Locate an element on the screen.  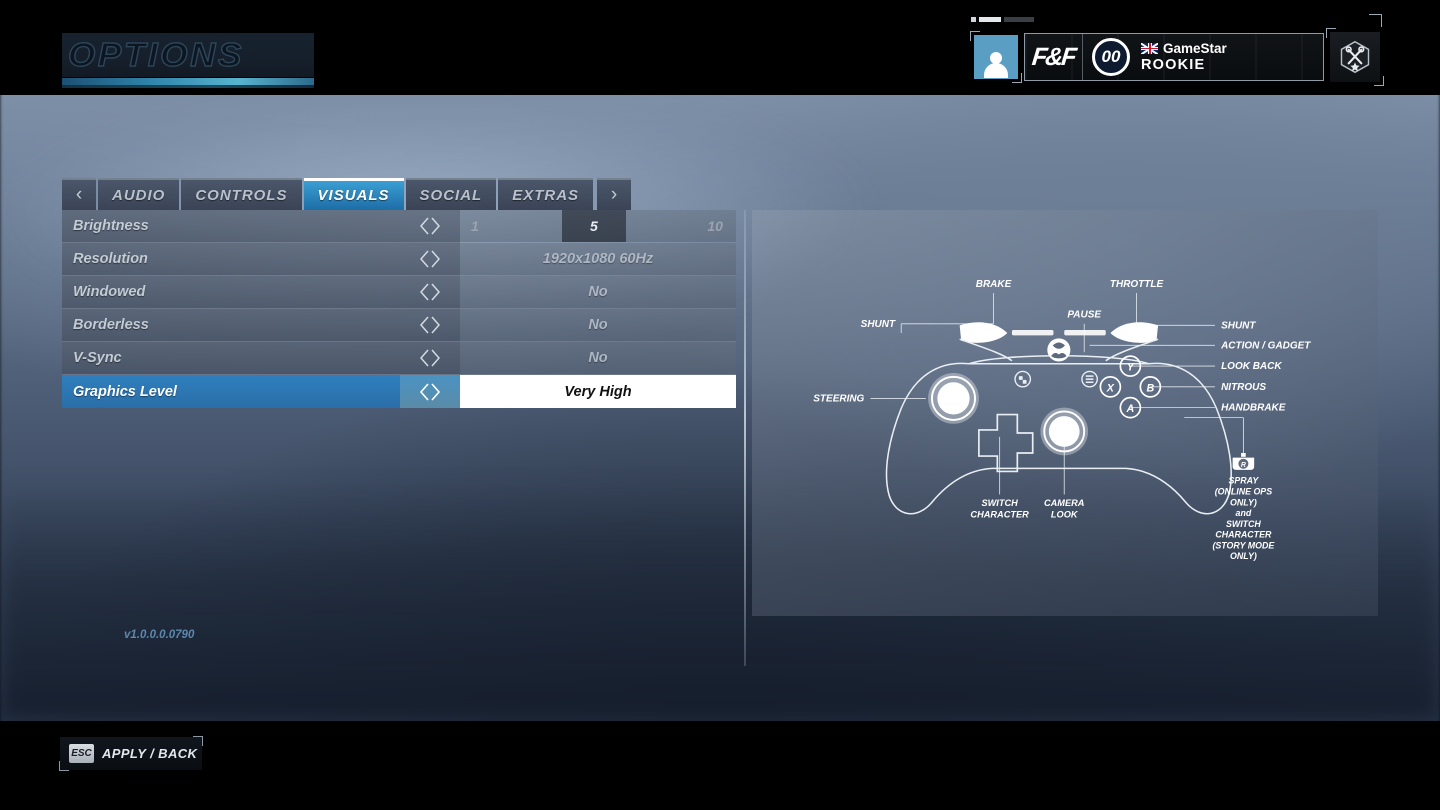
player-rank: ROOKIE is located at coordinates (1173, 65).